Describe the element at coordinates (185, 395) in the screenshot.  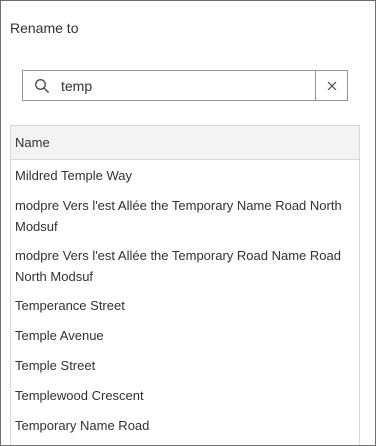
I see `table-row: Templewood Crescent` at that location.